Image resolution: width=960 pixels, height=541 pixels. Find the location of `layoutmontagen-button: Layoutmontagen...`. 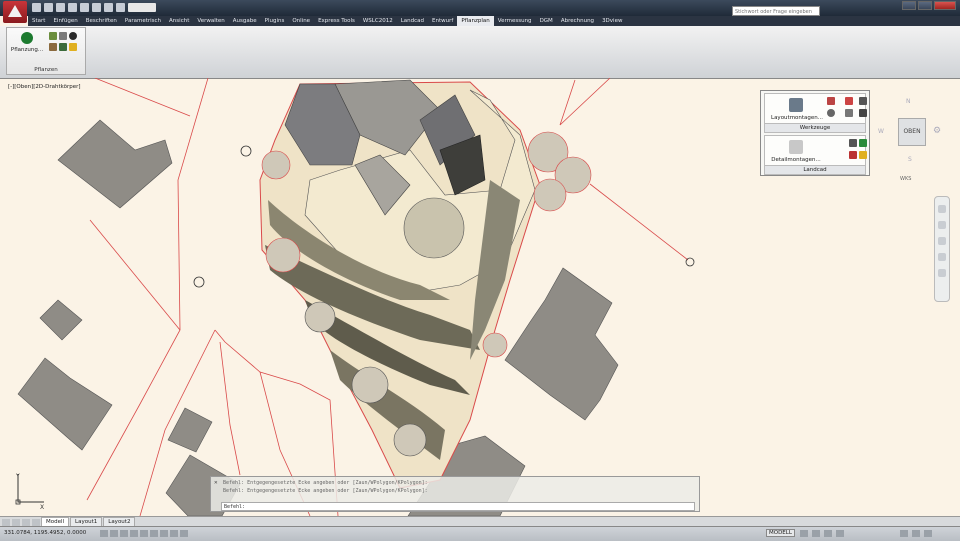

layoutmontagen-button: Layoutmontagen... is located at coordinates (797, 118).